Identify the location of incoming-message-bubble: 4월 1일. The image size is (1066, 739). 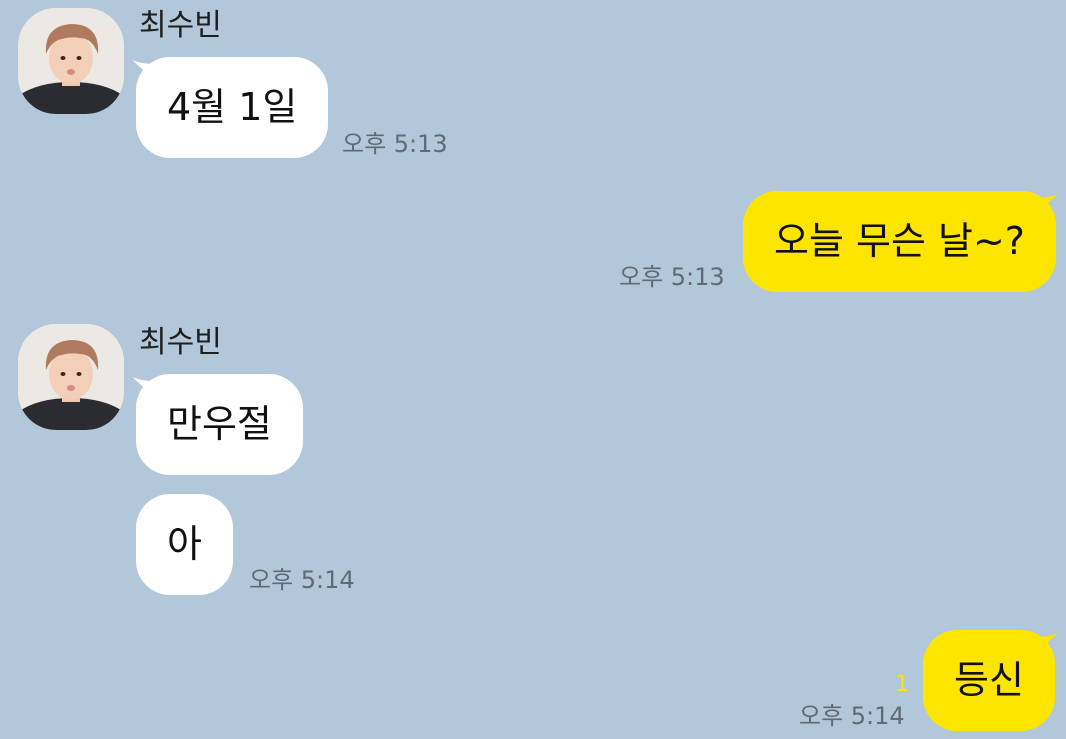
(232, 107).